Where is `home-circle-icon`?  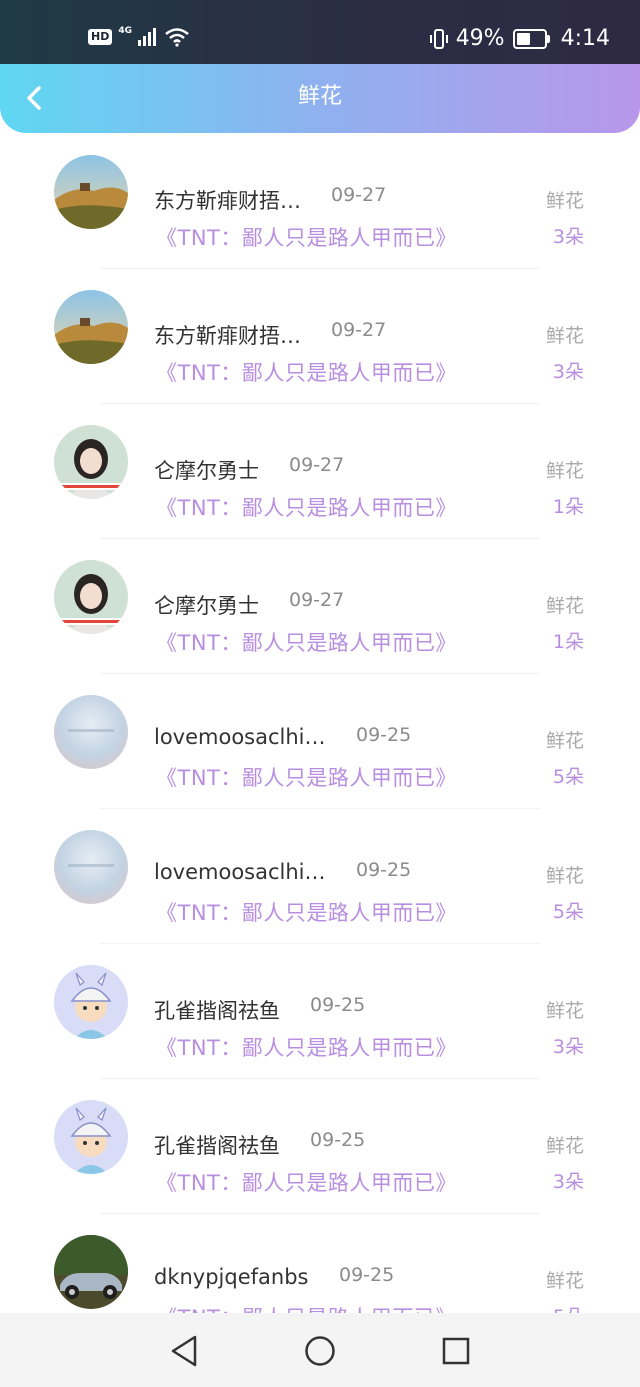
home-circle-icon is located at coordinates (320, 1351).